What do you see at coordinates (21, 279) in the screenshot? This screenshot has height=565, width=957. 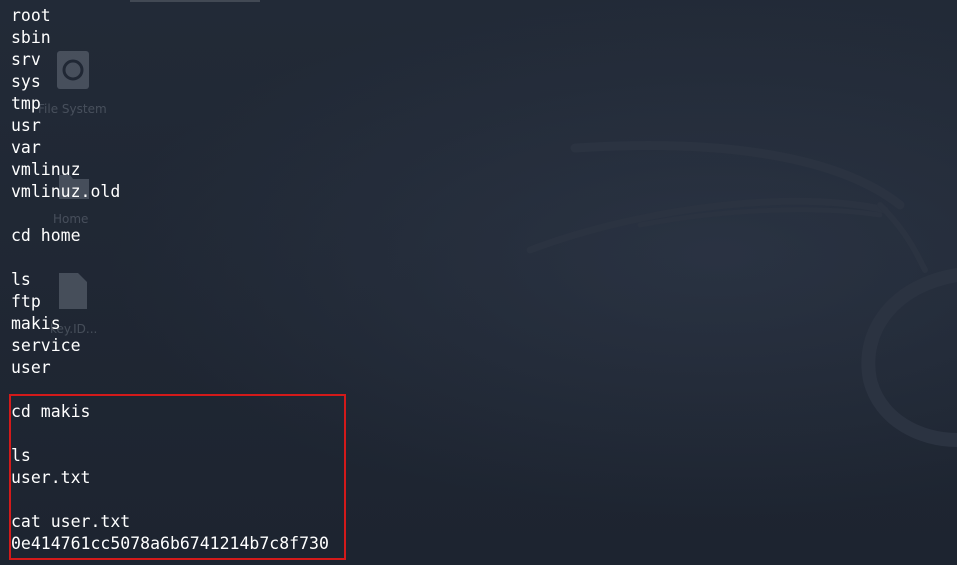 I see `terminal-command: ls` at bounding box center [21, 279].